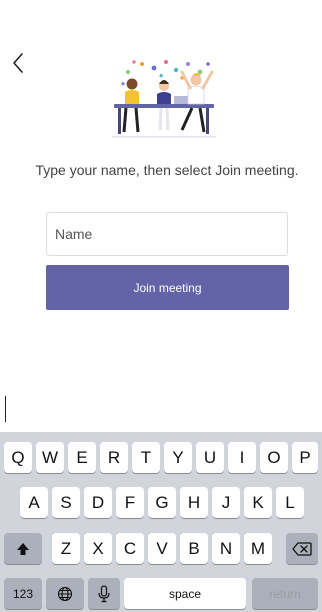 This screenshot has width=322, height=612. Describe the element at coordinates (34, 502) in the screenshot. I see `key-a: A` at that location.